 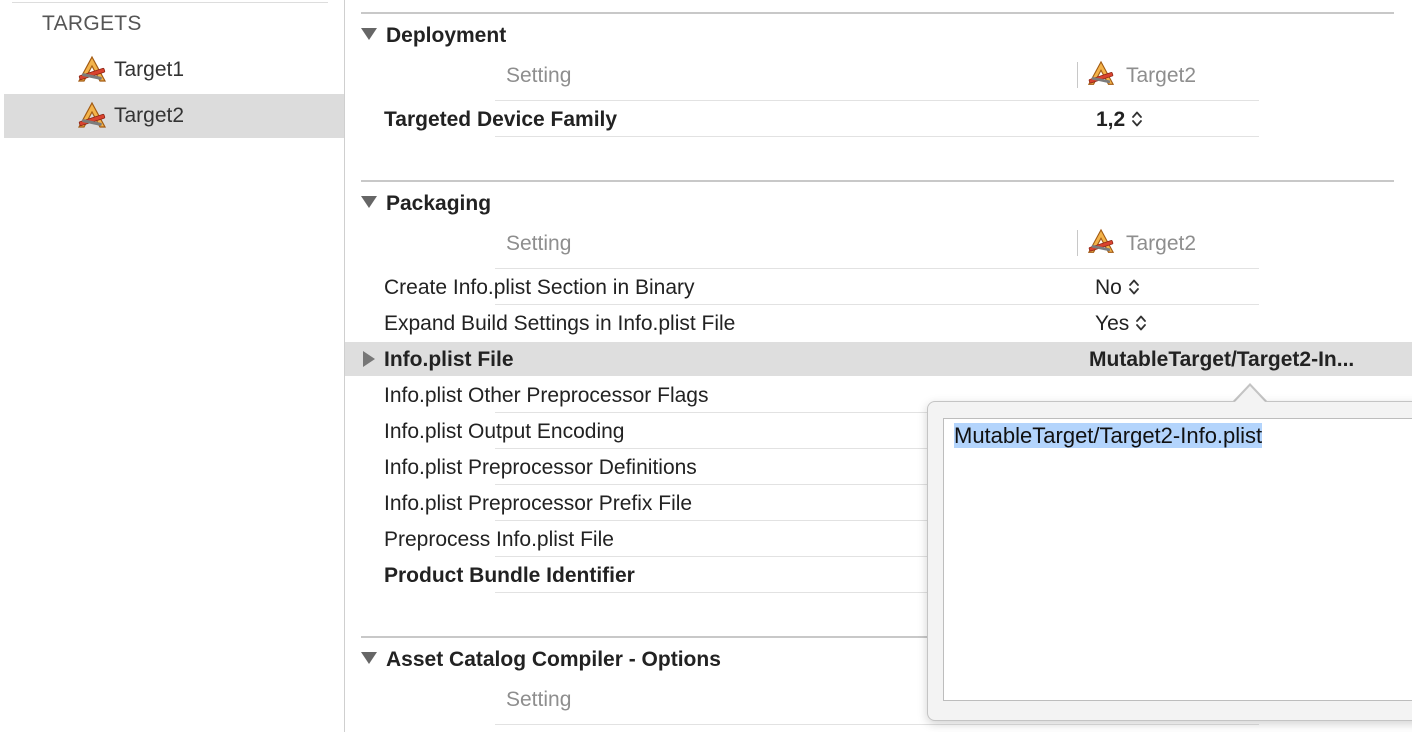 What do you see at coordinates (449, 360) in the screenshot?
I see `setting-row-info-plist-file: Info.plist File` at bounding box center [449, 360].